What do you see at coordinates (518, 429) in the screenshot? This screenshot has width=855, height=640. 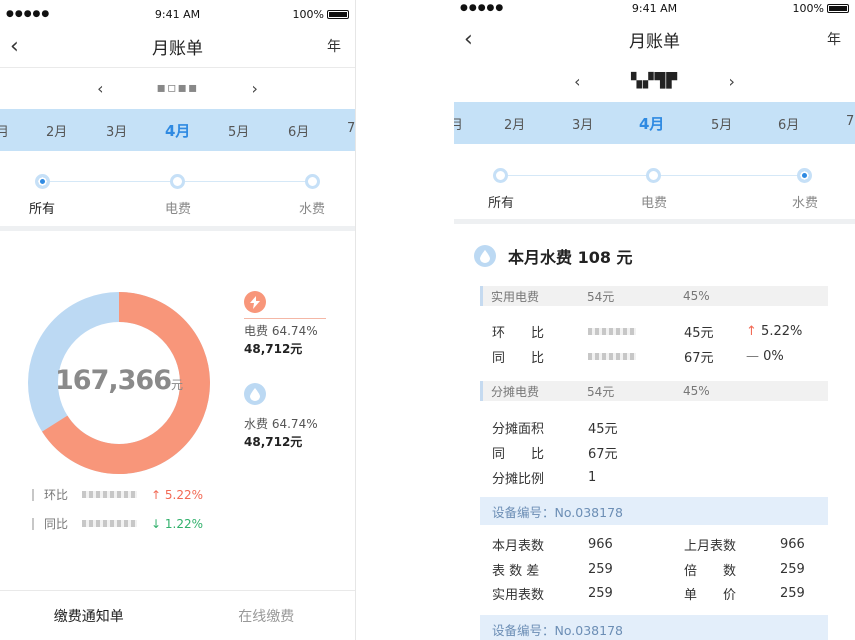 I see `row-label: 分摊面积` at bounding box center [518, 429].